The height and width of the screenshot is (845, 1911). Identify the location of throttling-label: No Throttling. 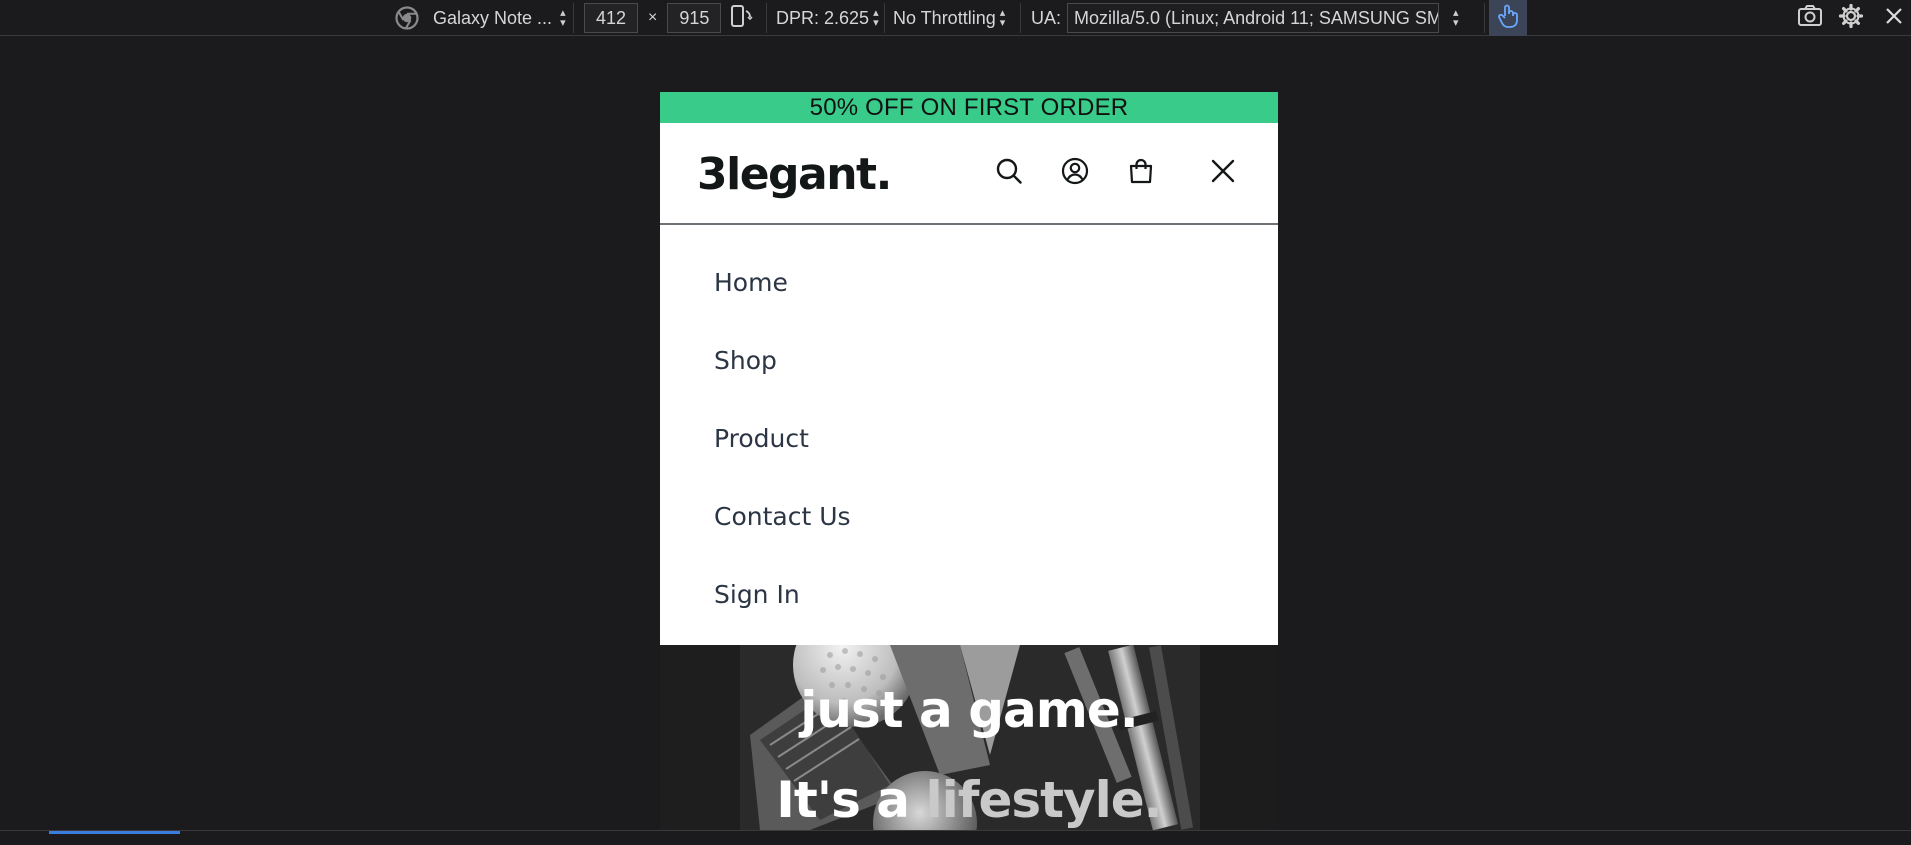
(944, 17).